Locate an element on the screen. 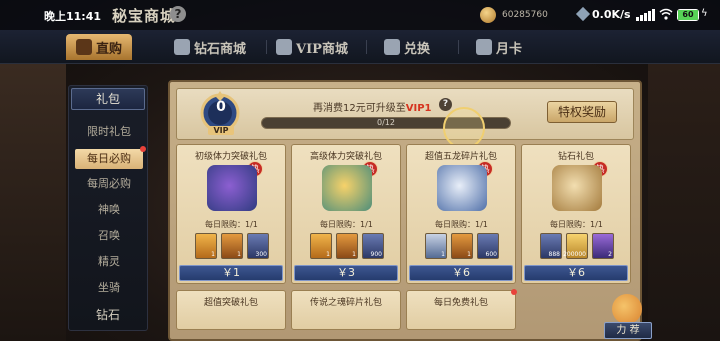 The width and height of the screenshot is (720, 341). sidebar-item-spirit: 精灵 is located at coordinates (109, 262).